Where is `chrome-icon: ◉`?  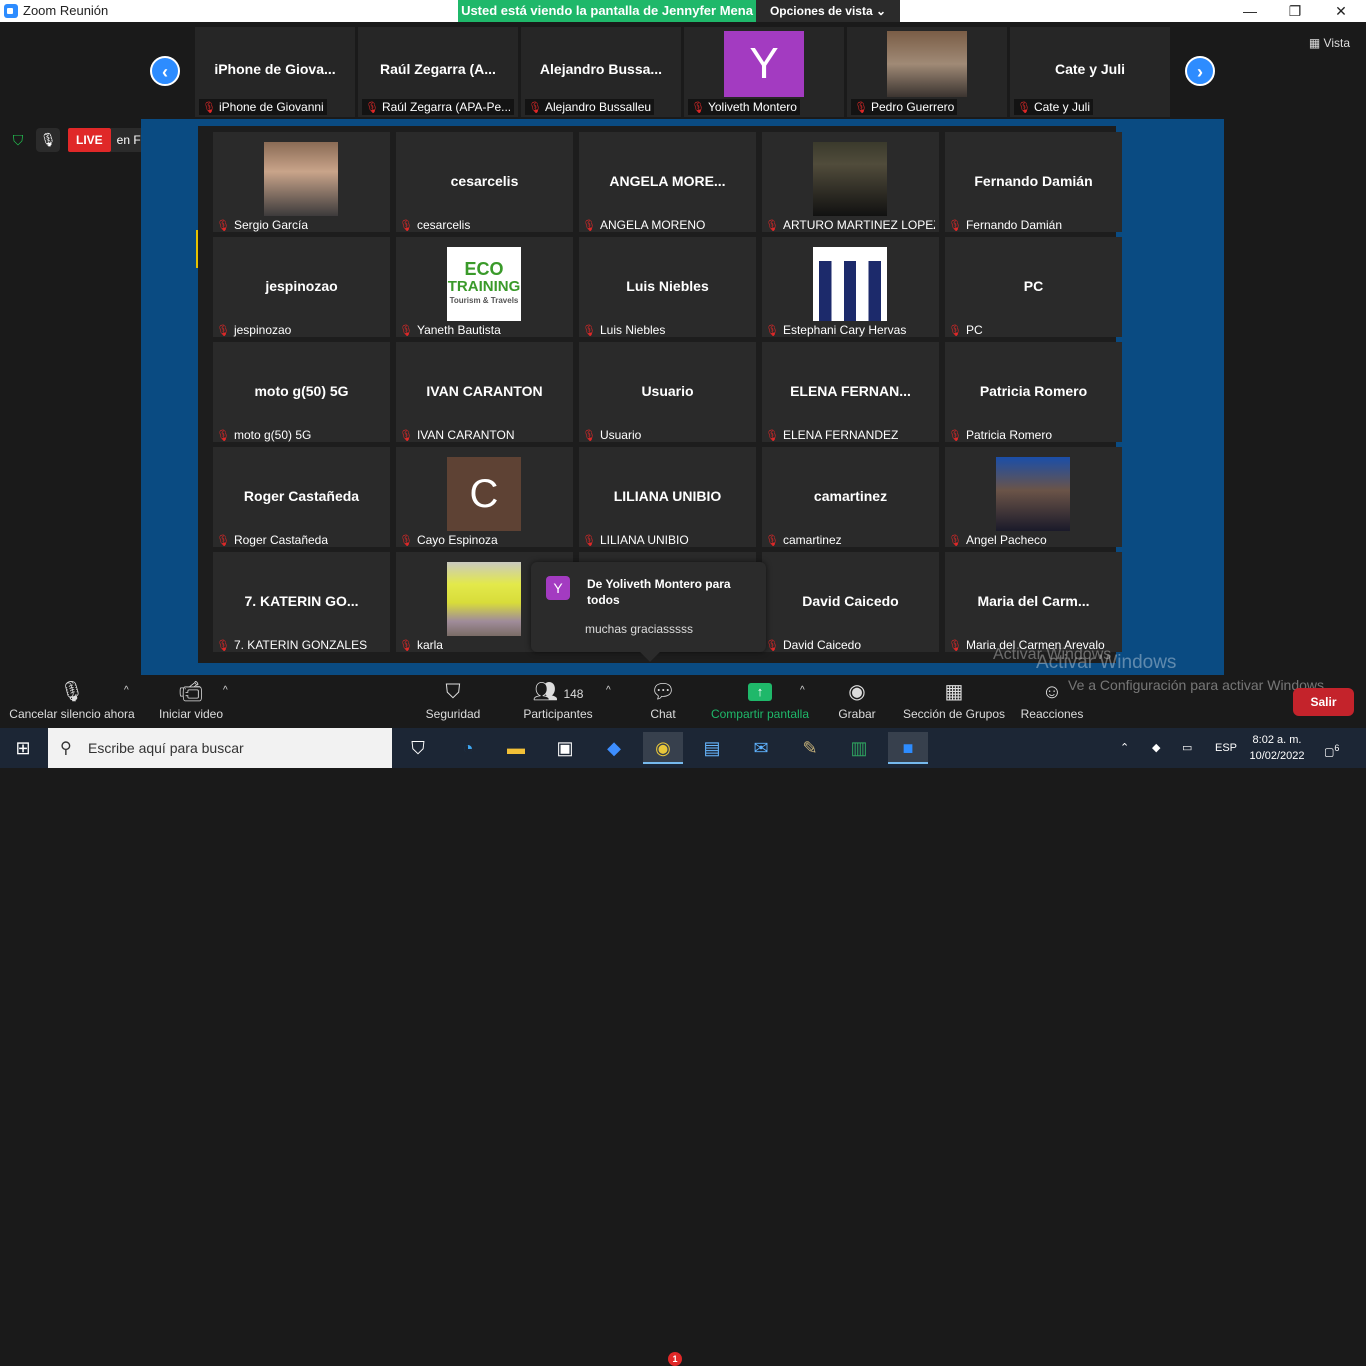
chrome-icon: ◉ is located at coordinates (663, 748).